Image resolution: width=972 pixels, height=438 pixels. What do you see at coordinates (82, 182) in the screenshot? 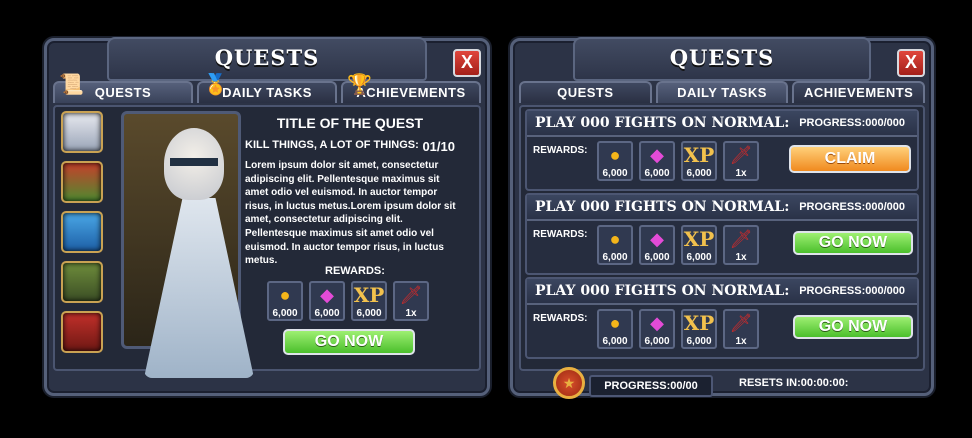
I see `hero-portrait-goblin` at bounding box center [82, 182].